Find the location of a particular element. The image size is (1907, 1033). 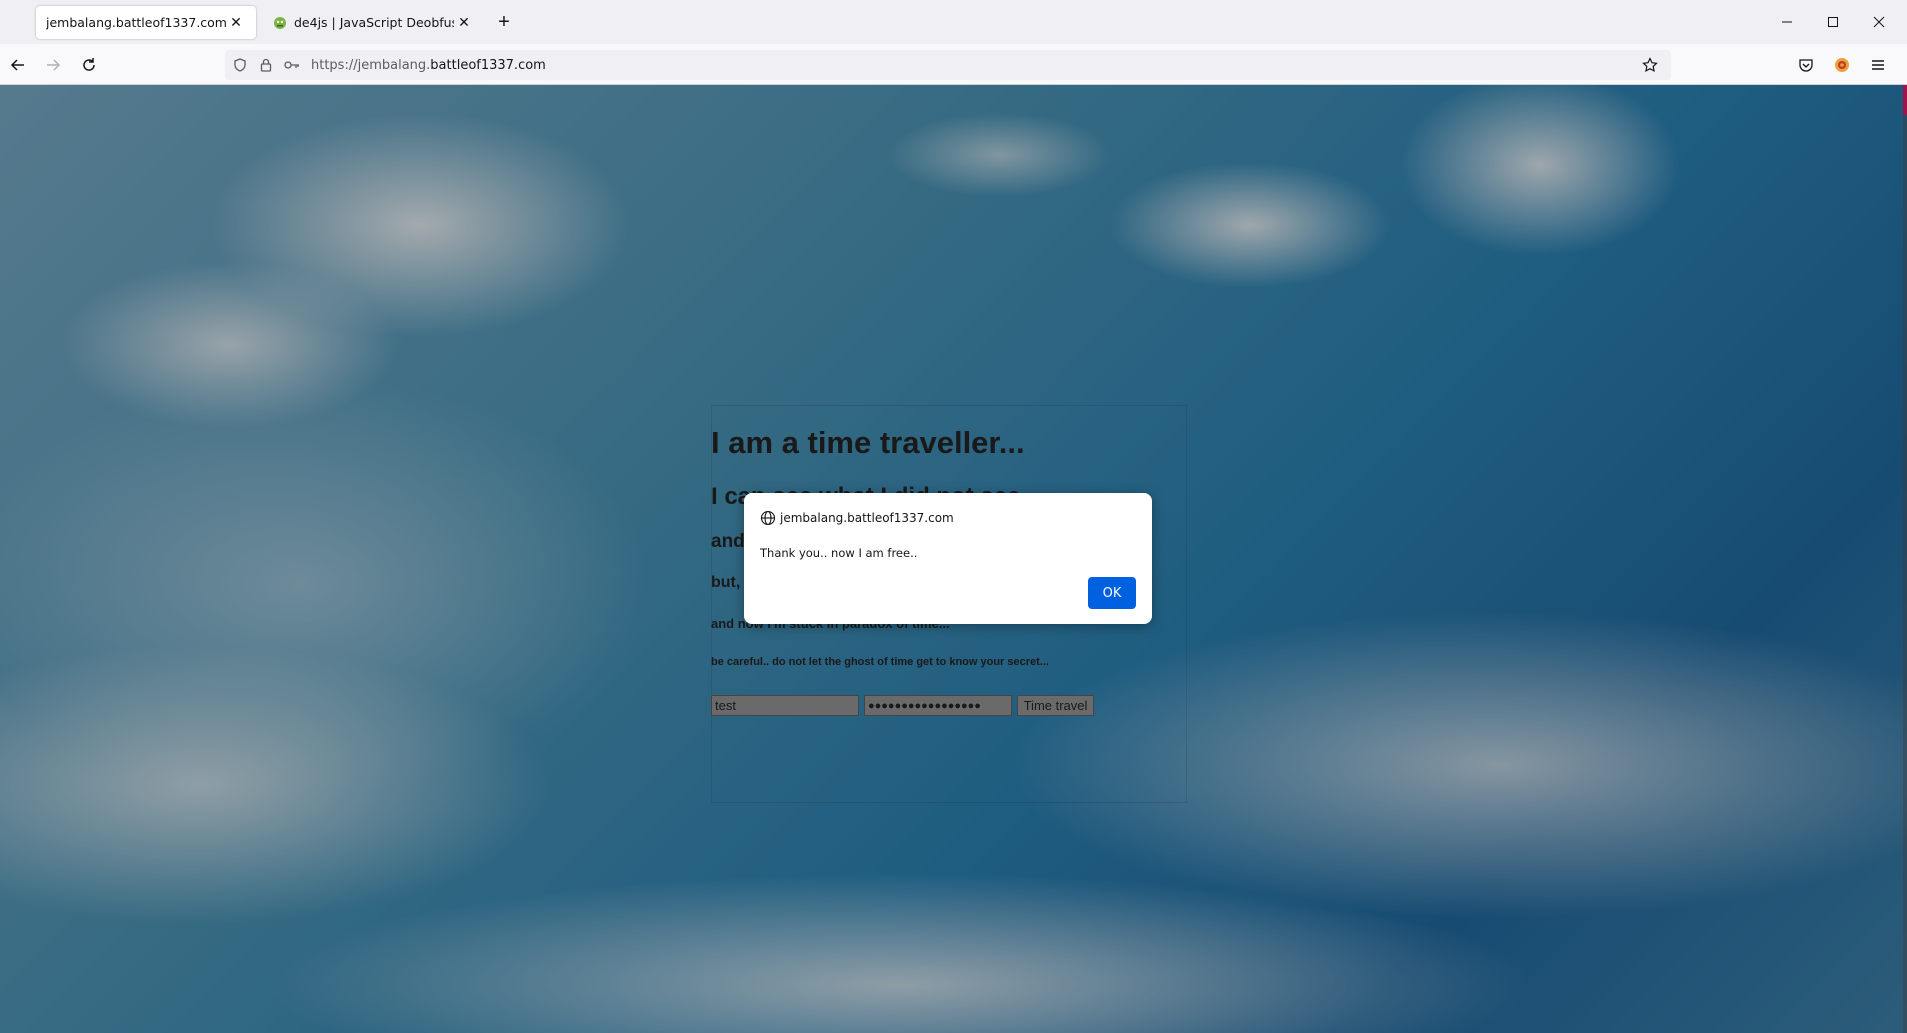

url-bar: https://jembalang.battleof1337.com is located at coordinates (948, 65).